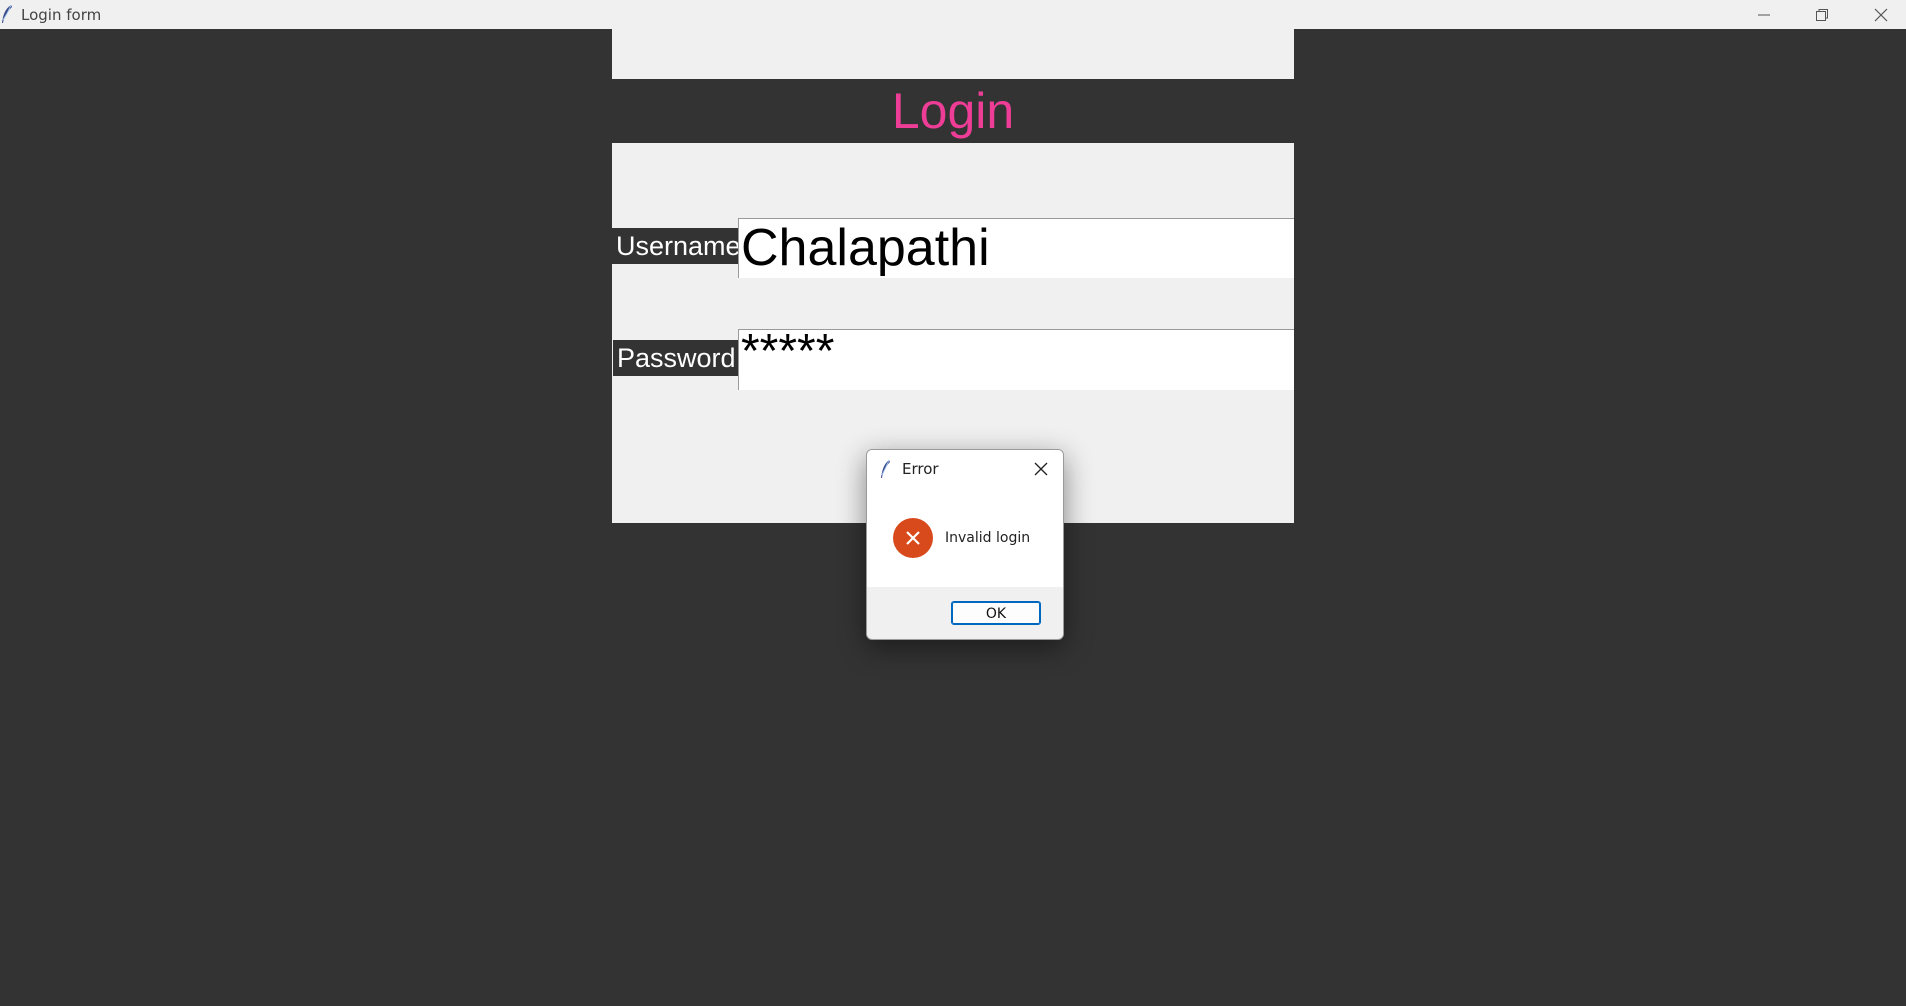 This screenshot has width=1906, height=1006. Describe the element at coordinates (953, 14) in the screenshot. I see `window-titlebar: Login form` at that location.